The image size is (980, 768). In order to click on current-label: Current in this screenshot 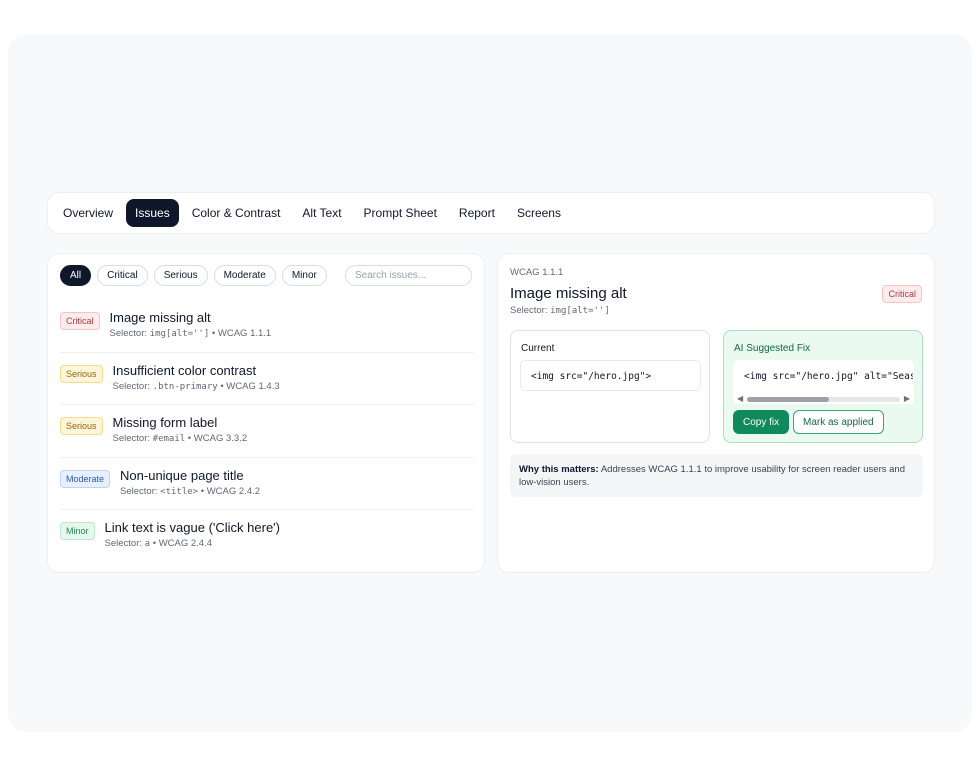, I will do `click(538, 348)`.